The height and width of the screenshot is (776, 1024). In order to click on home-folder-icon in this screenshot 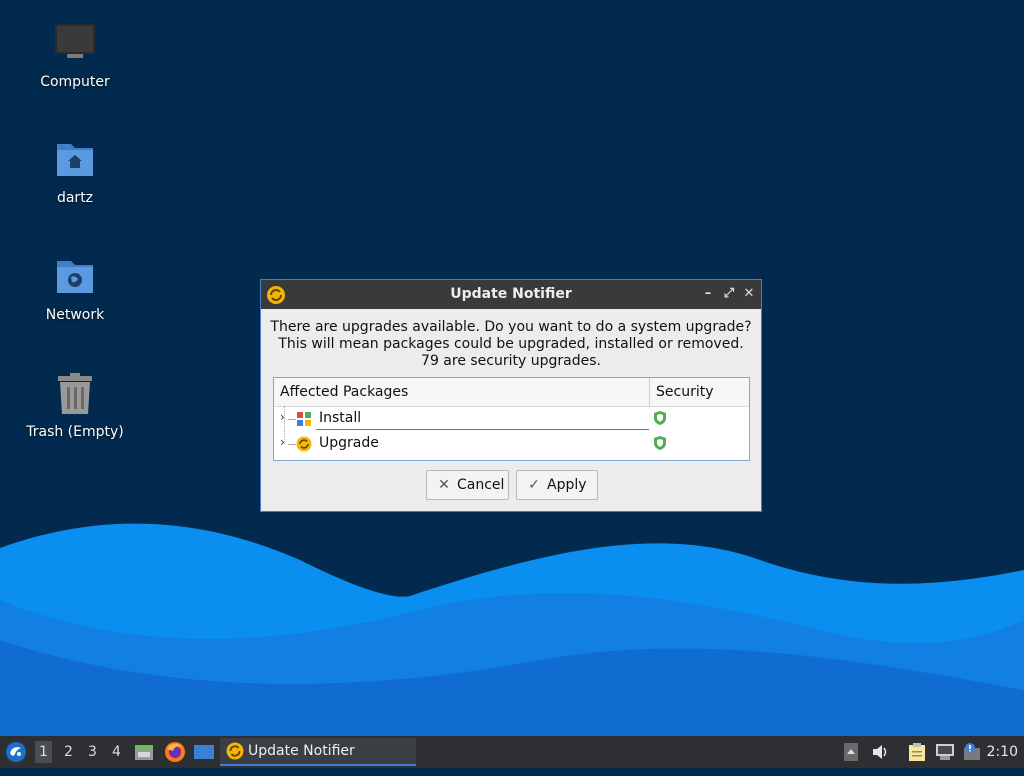, I will do `click(75, 162)`.